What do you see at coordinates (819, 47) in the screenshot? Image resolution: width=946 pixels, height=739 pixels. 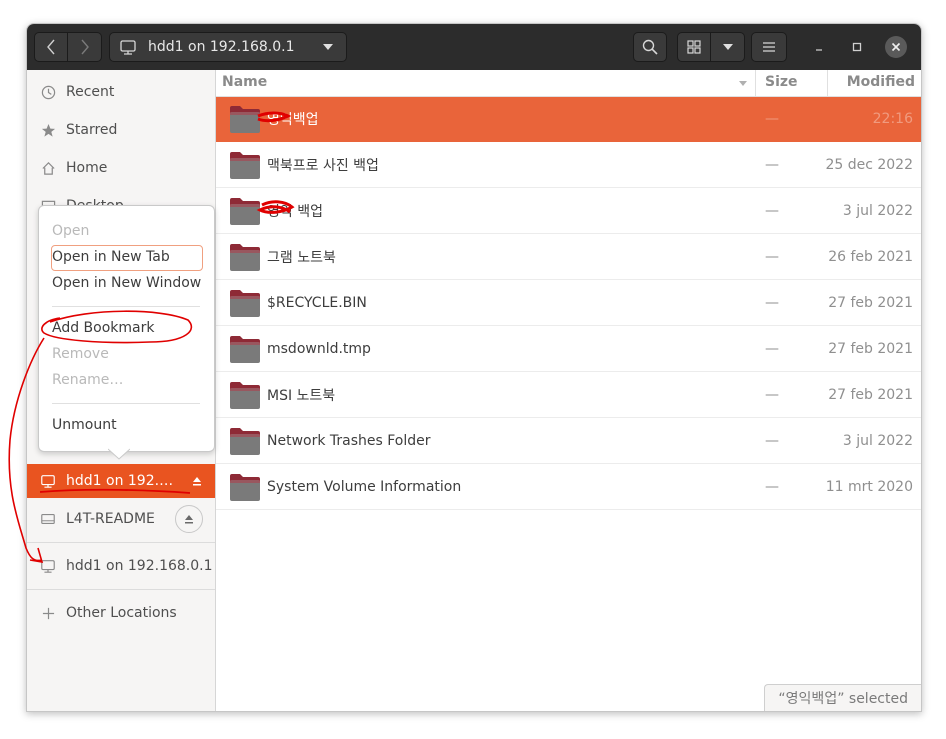 I see `minimize-button` at bounding box center [819, 47].